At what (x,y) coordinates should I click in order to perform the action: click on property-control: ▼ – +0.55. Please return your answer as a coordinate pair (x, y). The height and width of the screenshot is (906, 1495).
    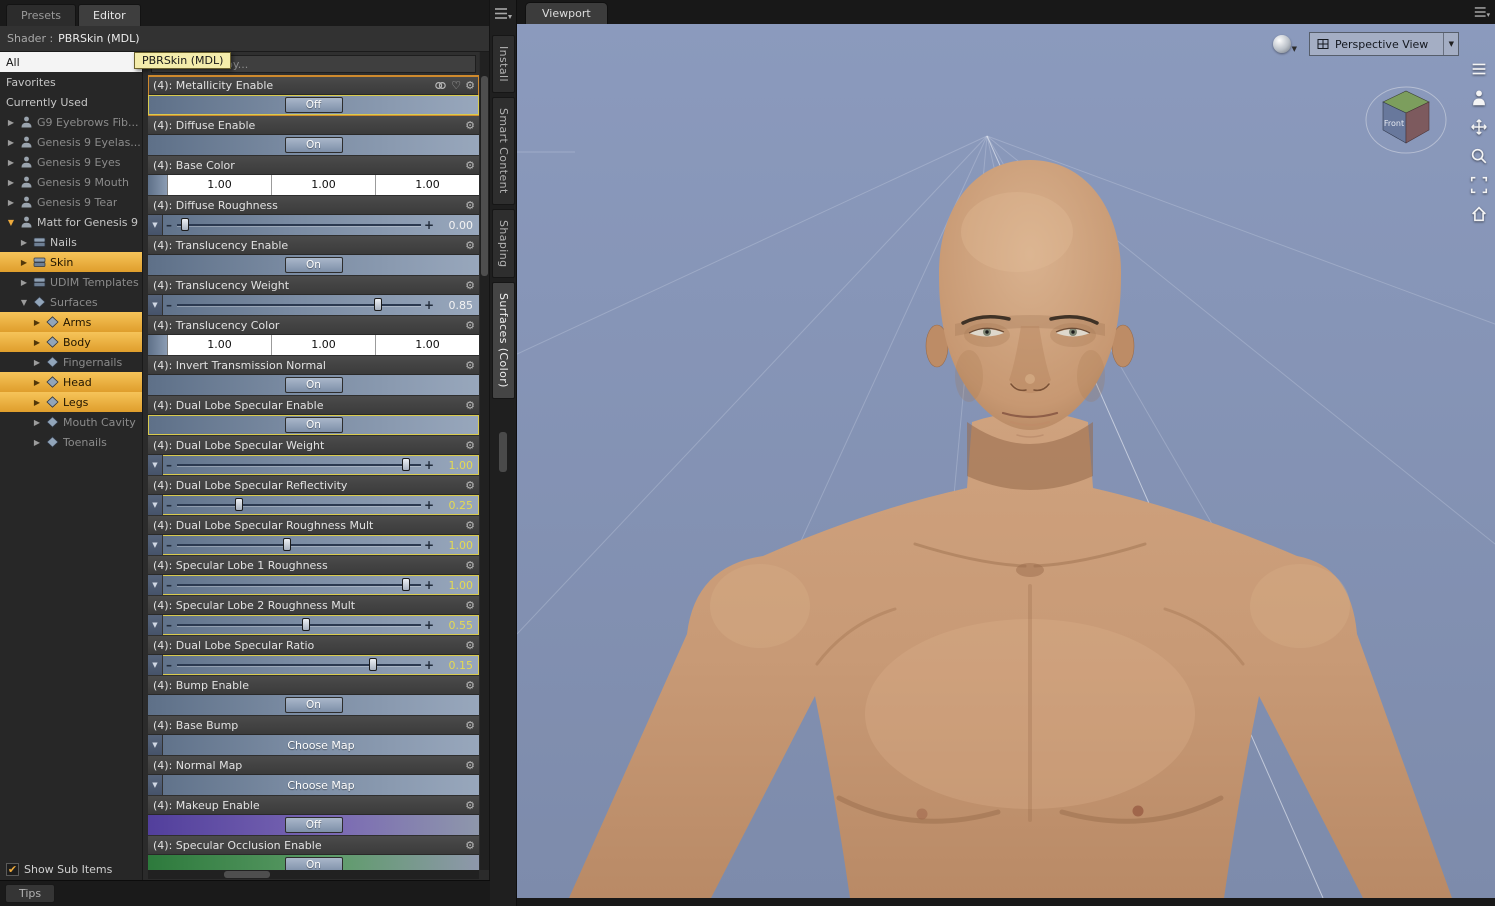
    Looking at the image, I should click on (313, 625).